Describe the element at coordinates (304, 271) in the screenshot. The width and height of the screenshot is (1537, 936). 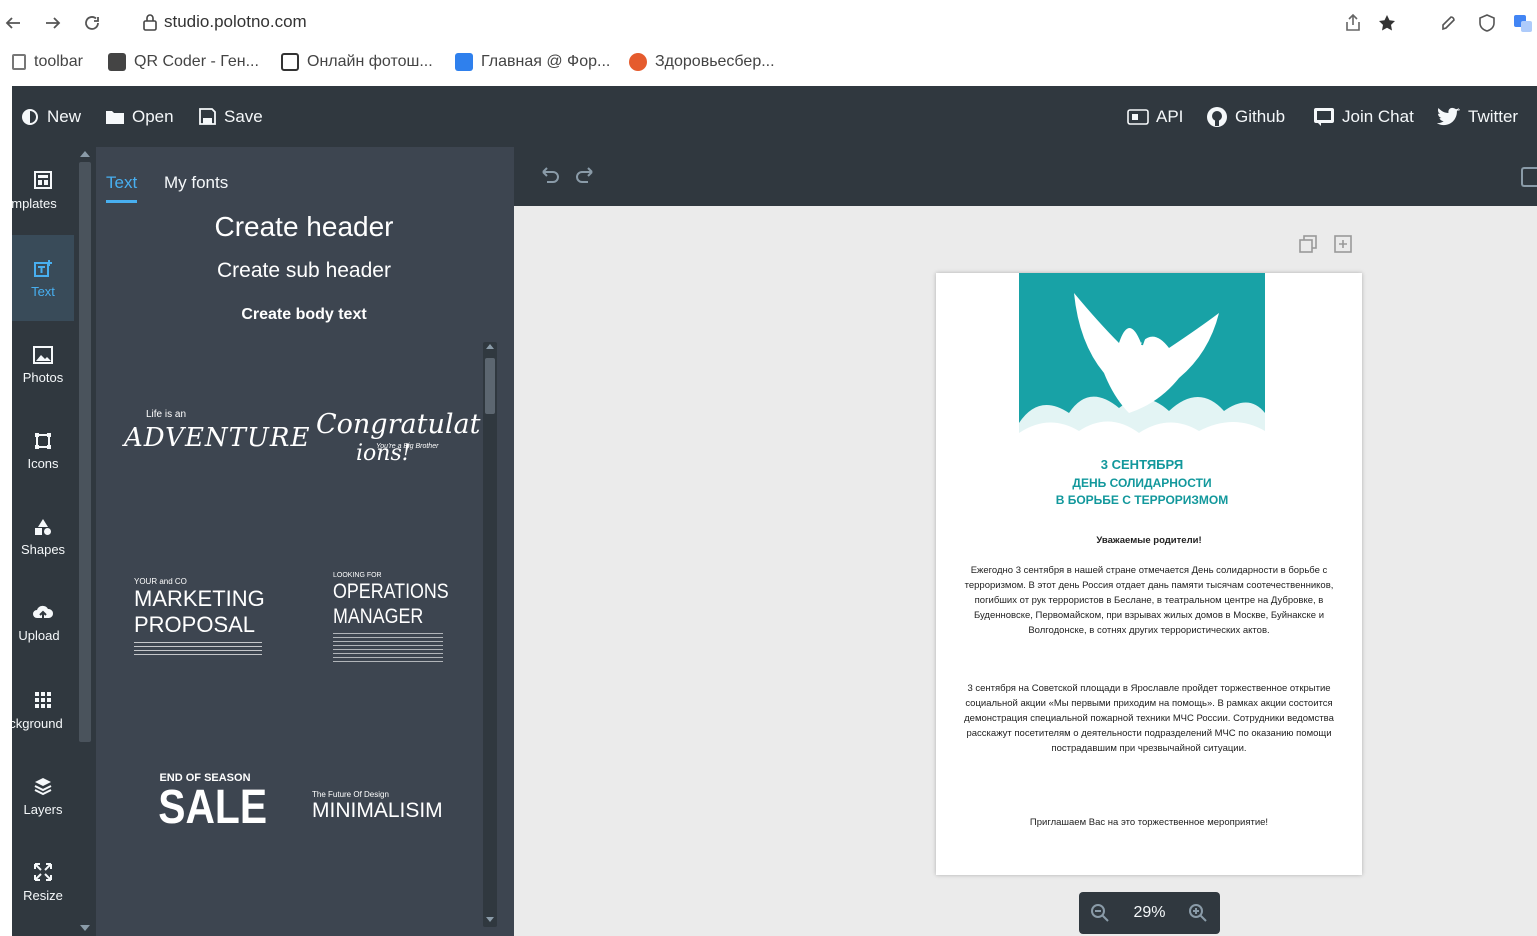
I see `create-sub-header-button: Create sub header` at that location.